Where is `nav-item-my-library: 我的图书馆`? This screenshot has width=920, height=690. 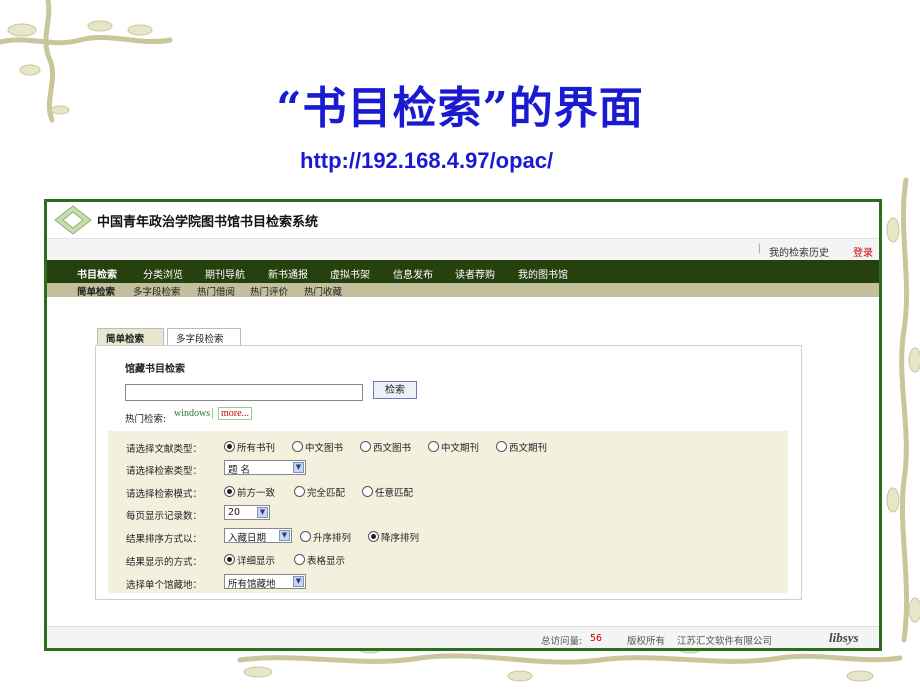
nav-item-my-library: 我的图书馆 is located at coordinates (543, 273).